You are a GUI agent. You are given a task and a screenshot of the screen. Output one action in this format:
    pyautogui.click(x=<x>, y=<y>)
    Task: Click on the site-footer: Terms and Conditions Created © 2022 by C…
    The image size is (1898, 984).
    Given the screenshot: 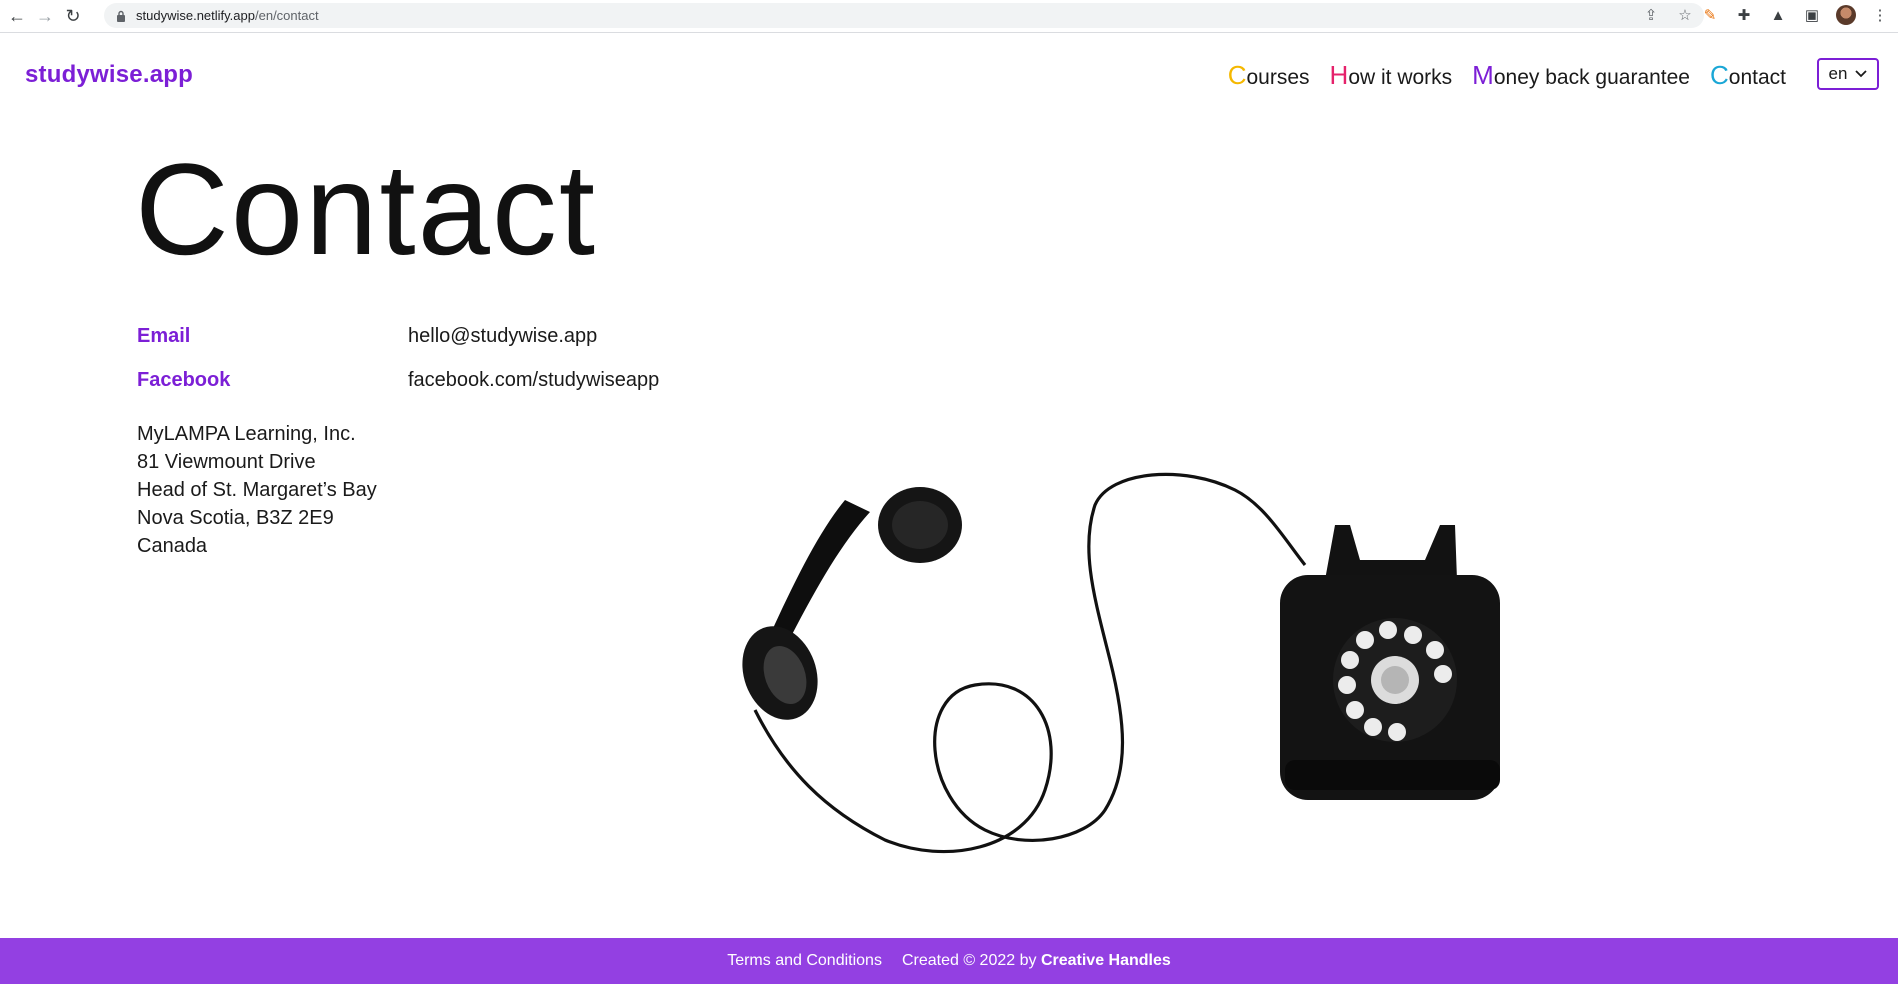 What is the action you would take?
    pyautogui.click(x=949, y=961)
    